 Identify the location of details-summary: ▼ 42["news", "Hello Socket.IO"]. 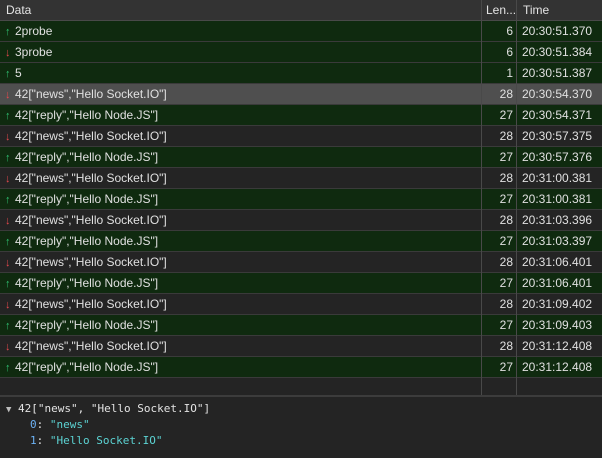
(108, 409).